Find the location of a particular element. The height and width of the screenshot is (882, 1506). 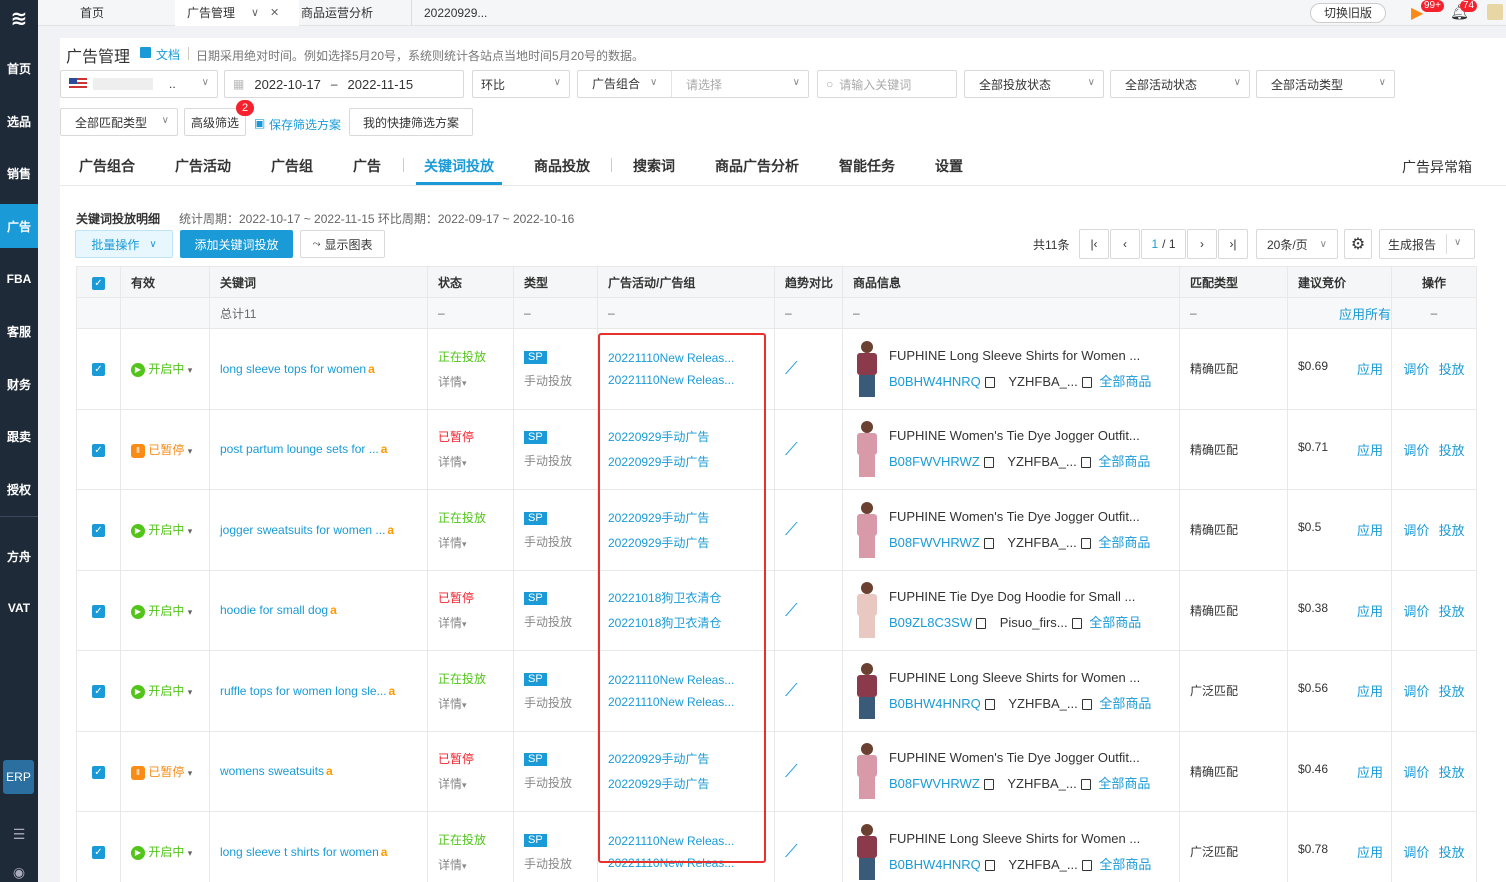

tab-search-terms: 搜索词 is located at coordinates (654, 166).